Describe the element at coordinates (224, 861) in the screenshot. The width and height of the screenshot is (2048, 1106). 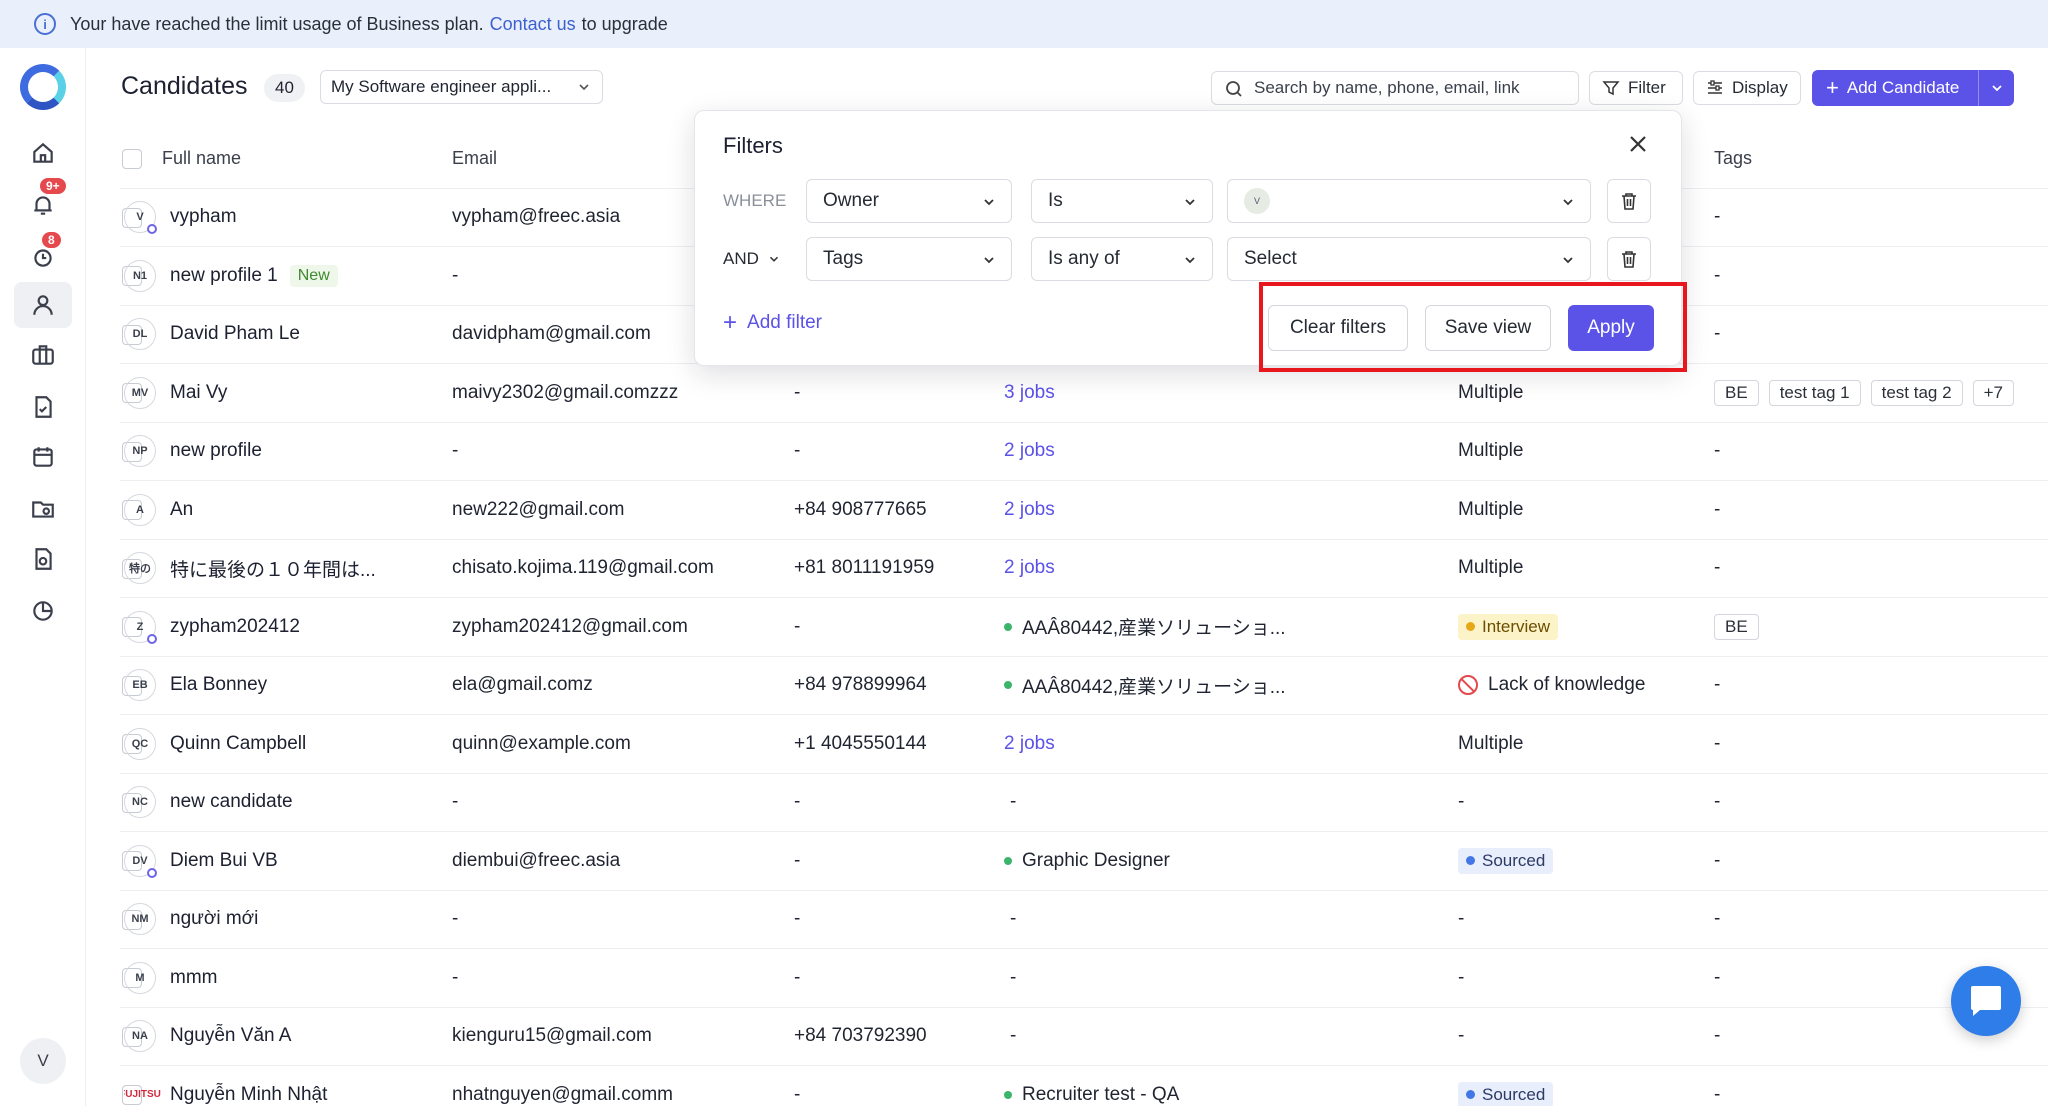
I see `candidate-name: Diem Bui VB` at that location.